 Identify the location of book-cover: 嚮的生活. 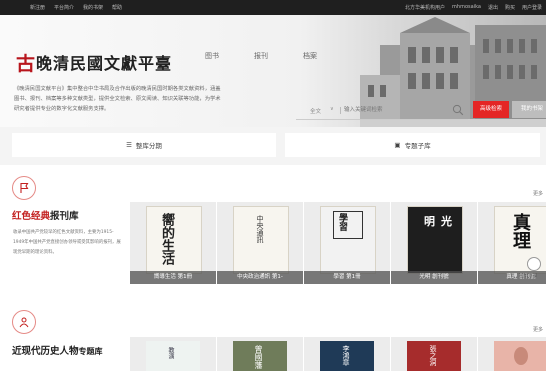
(174, 240).